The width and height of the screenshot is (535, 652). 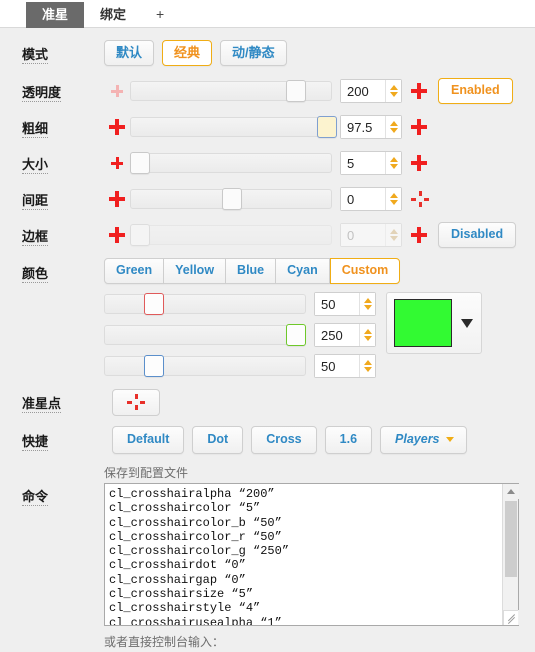 What do you see at coordinates (117, 235) in the screenshot?
I see `plus-icon-left-outline` at bounding box center [117, 235].